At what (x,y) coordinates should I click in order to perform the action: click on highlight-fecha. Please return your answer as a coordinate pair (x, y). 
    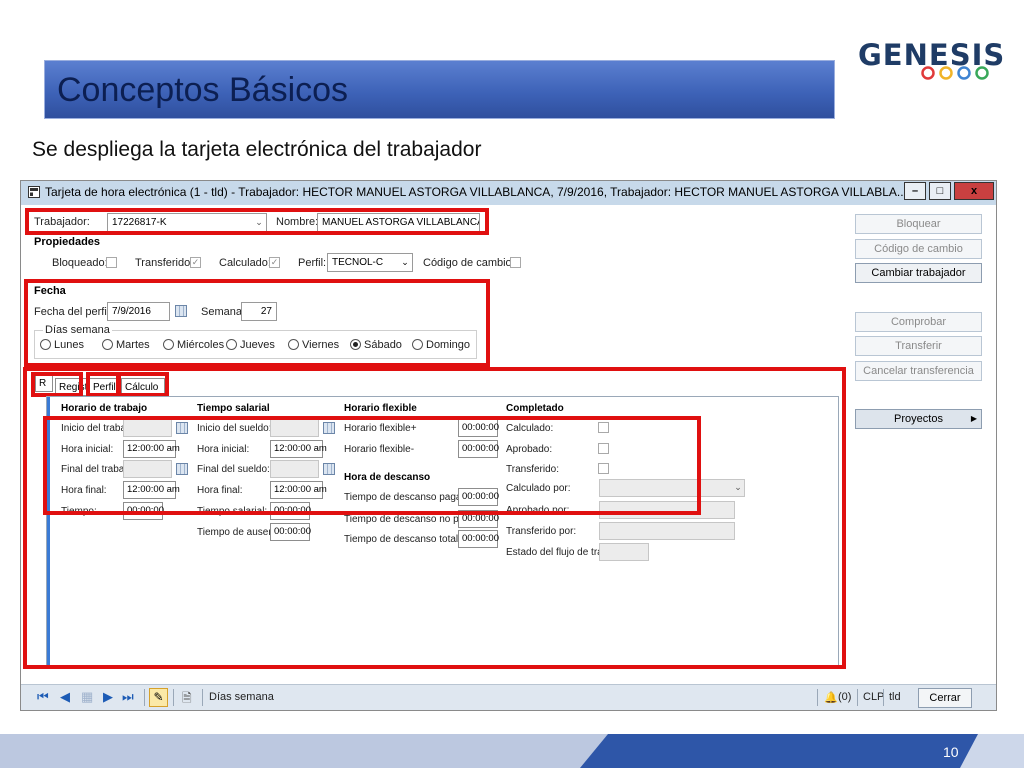
    Looking at the image, I should click on (257, 323).